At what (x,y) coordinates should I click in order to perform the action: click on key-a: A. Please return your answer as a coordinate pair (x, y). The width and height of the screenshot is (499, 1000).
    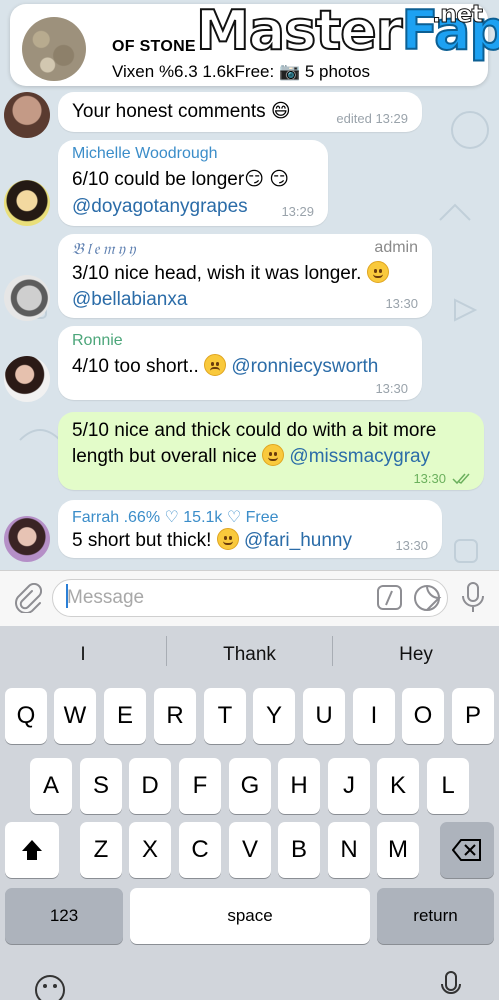
    Looking at the image, I should click on (51, 786).